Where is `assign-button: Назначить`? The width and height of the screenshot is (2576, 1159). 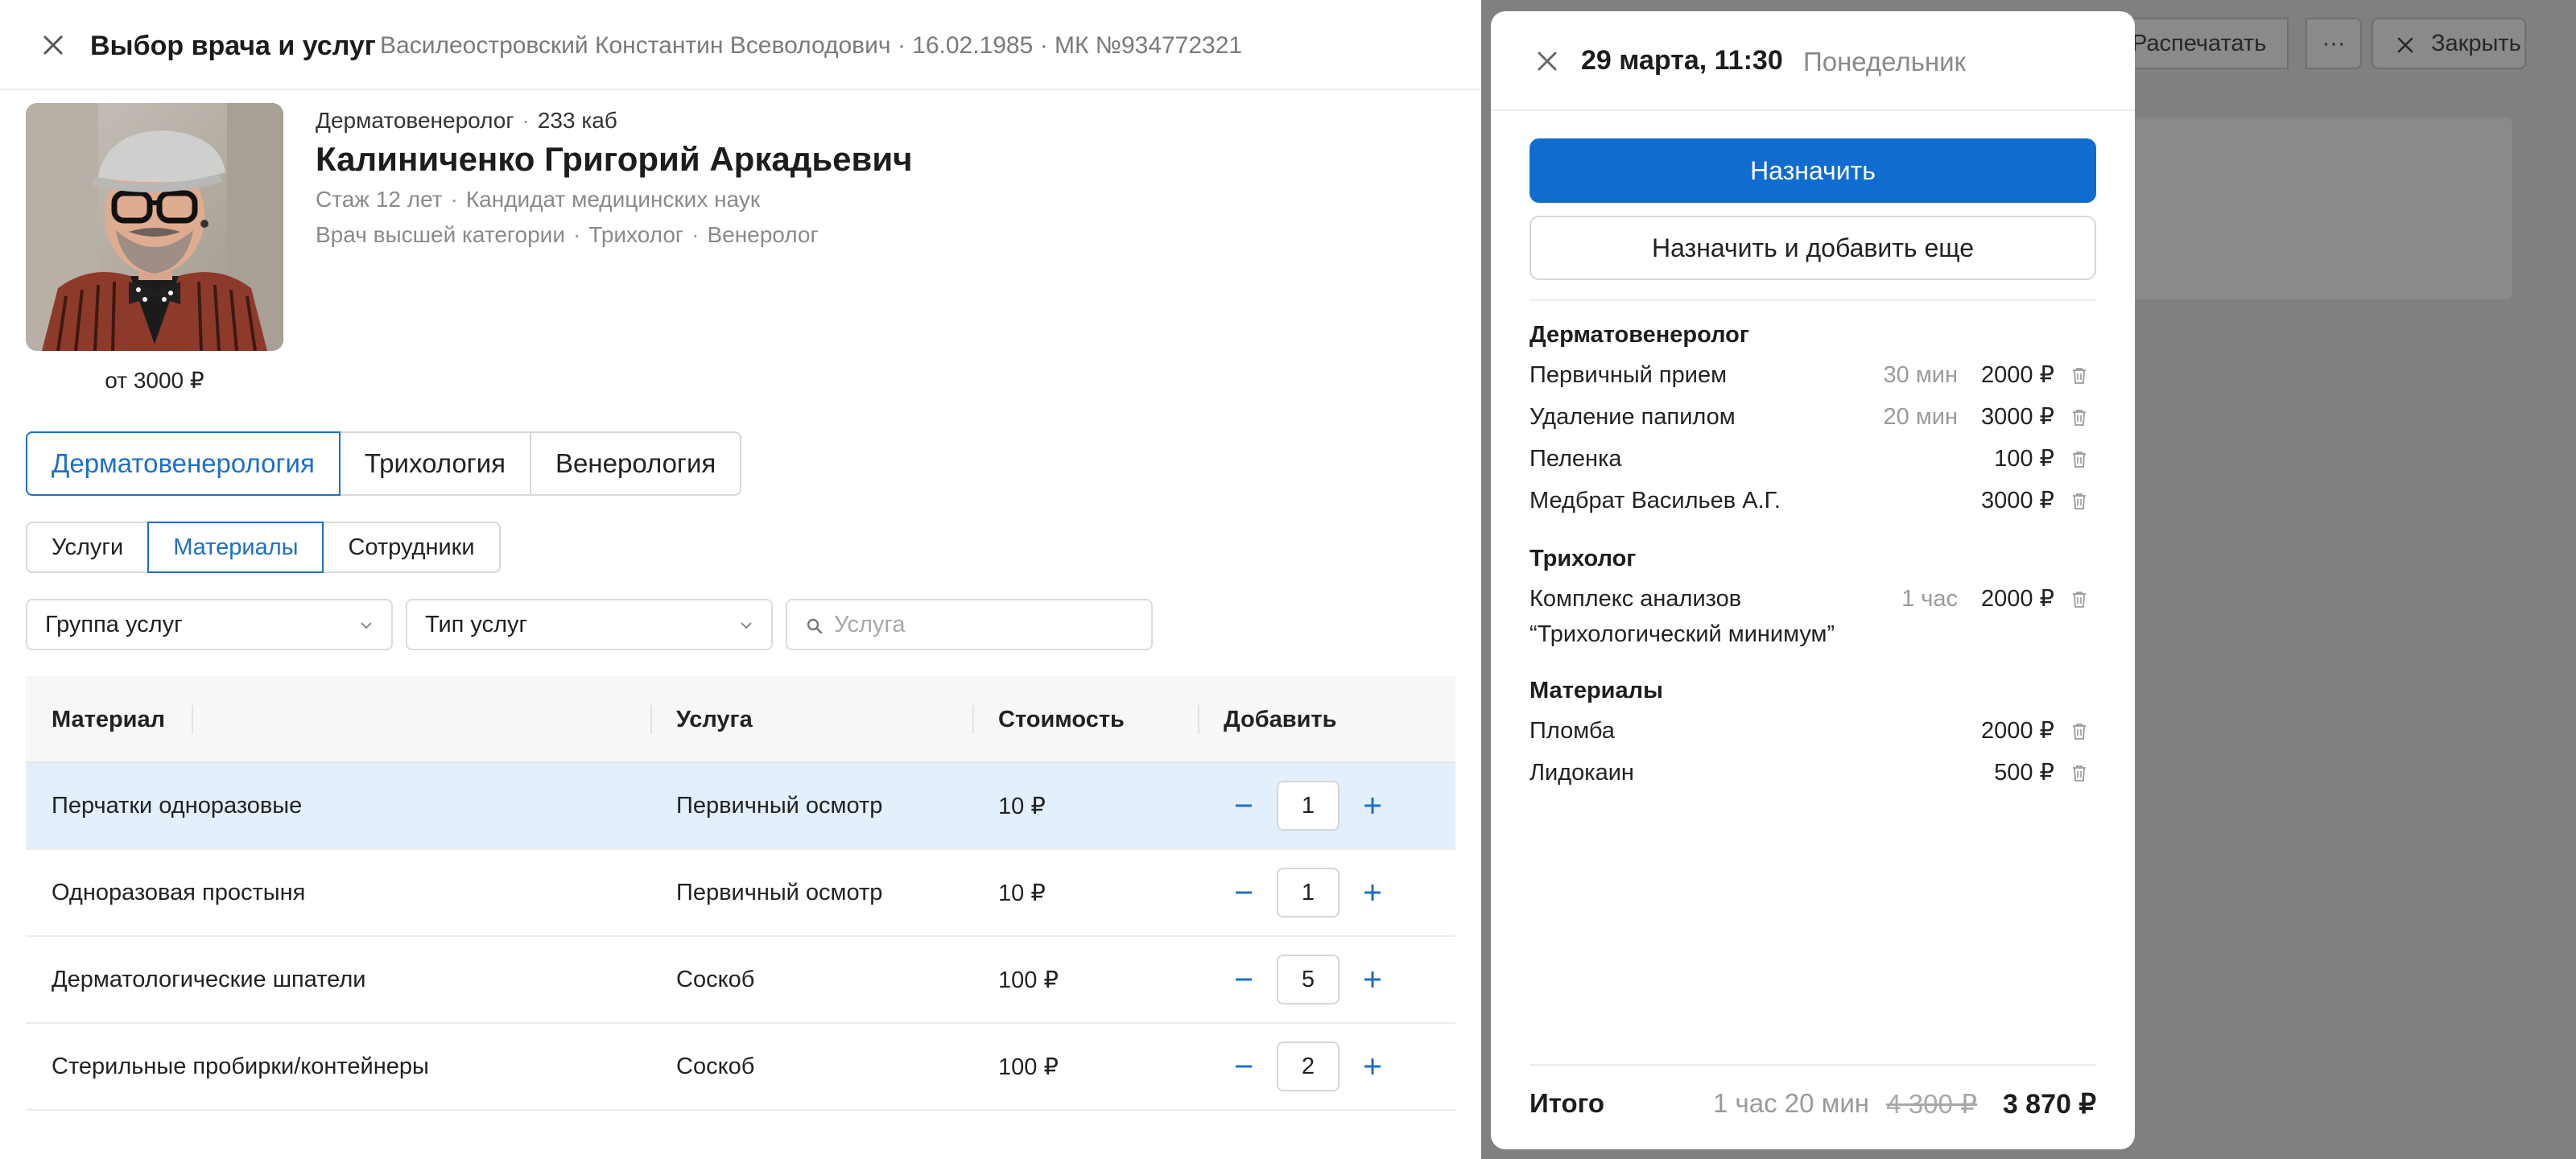 assign-button: Назначить is located at coordinates (1813, 170).